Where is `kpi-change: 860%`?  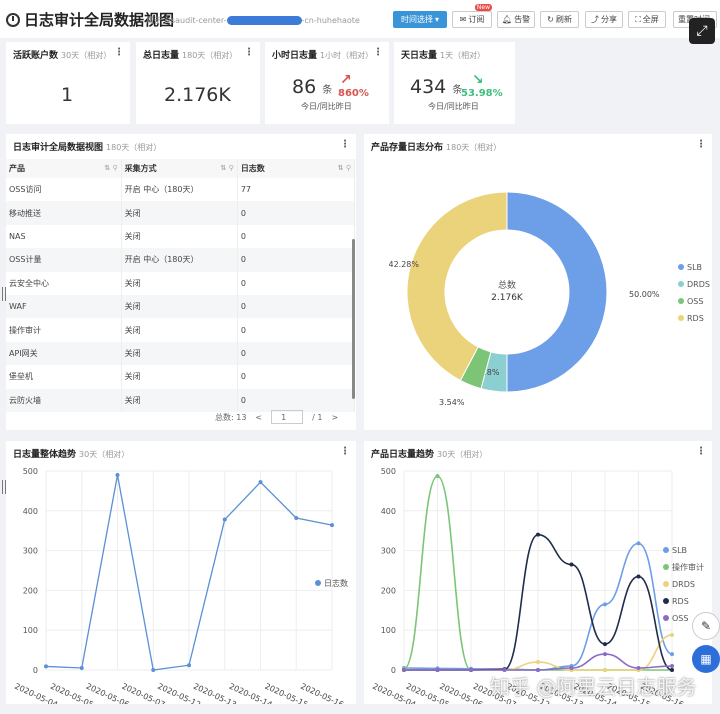 kpi-change: 860% is located at coordinates (353, 93).